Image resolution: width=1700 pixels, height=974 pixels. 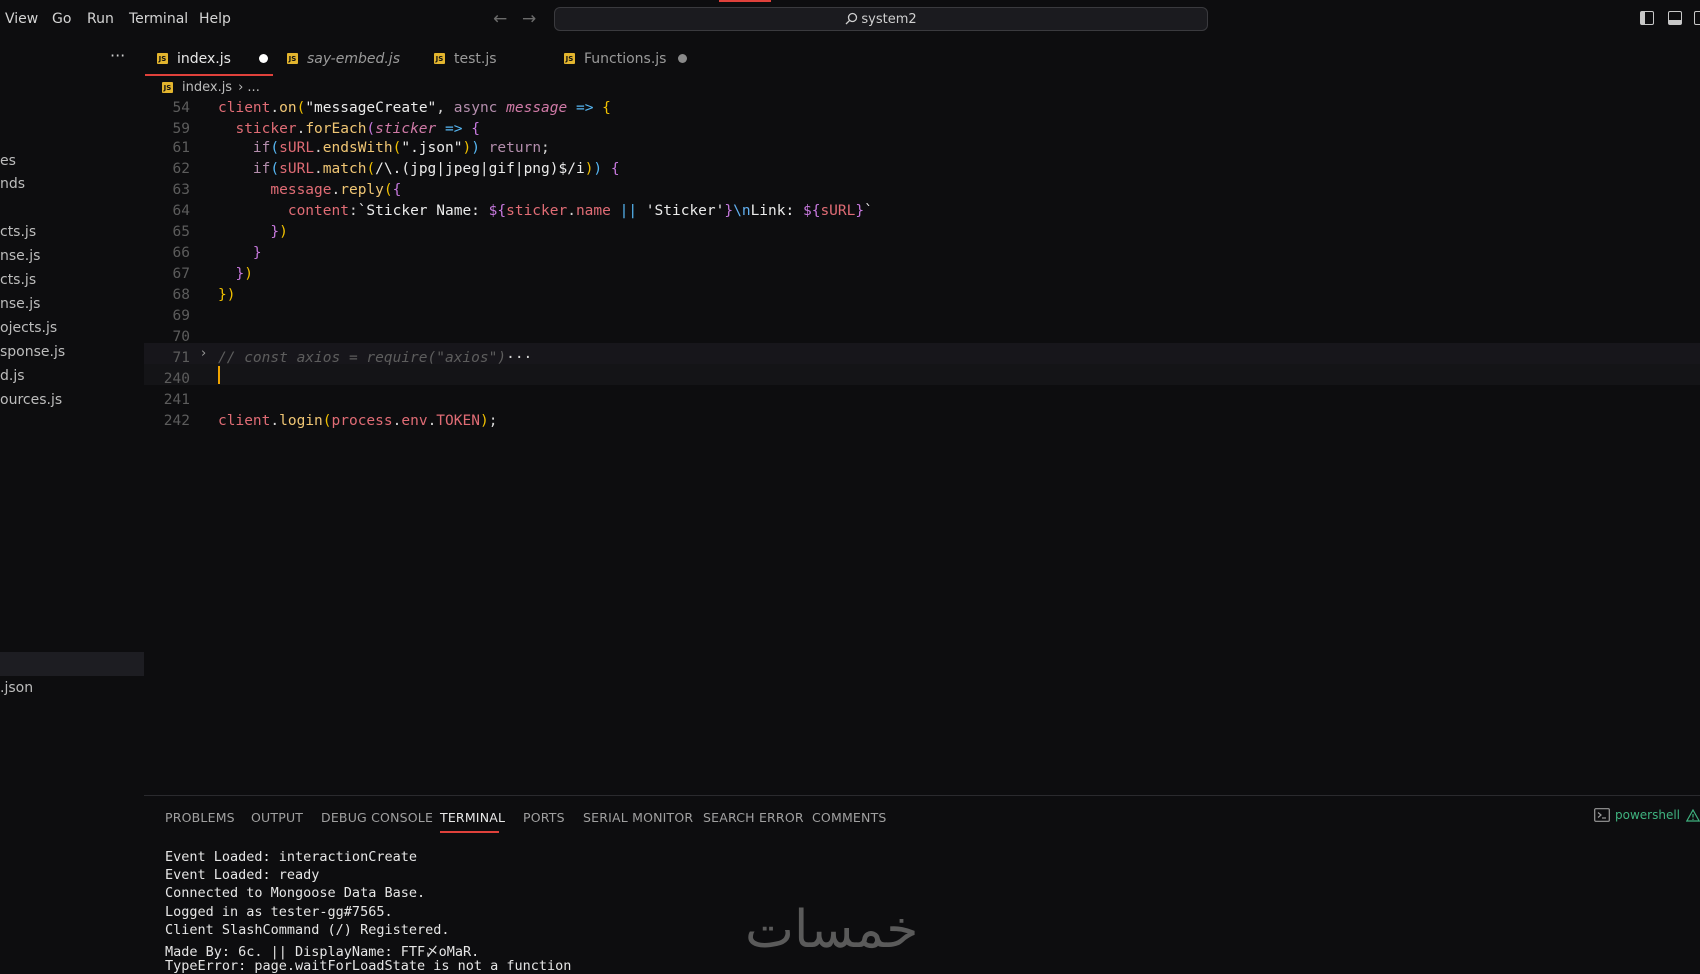 I want to click on tab-say-embed-js: JS say-embed.js, so click(x=343, y=58).